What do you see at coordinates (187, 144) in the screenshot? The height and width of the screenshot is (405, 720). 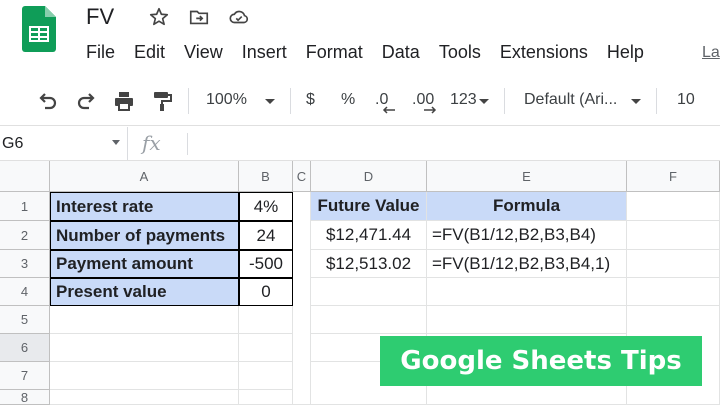 I see `formula-separator` at bounding box center [187, 144].